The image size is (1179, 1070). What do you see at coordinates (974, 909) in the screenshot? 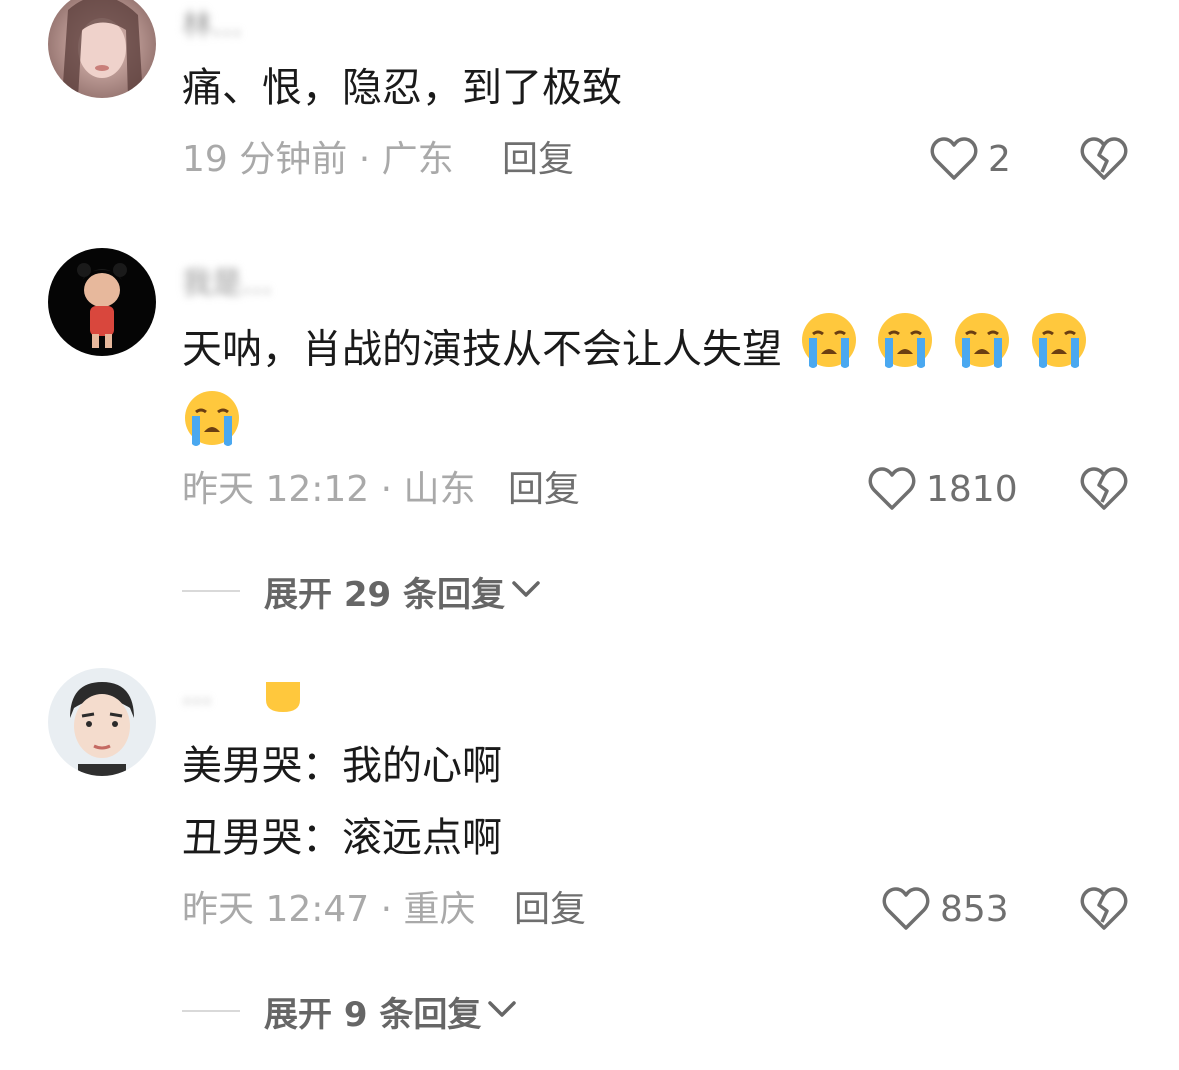
I see `like-count: 853` at bounding box center [974, 909].